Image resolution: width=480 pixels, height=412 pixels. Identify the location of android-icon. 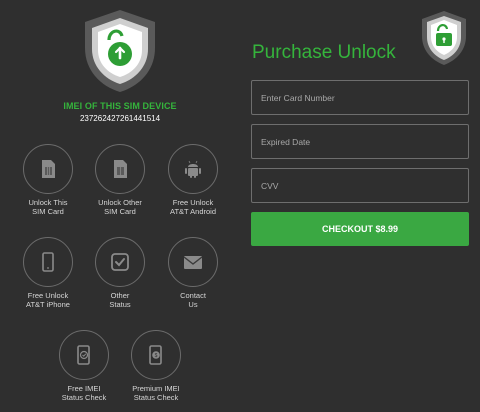
(193, 169).